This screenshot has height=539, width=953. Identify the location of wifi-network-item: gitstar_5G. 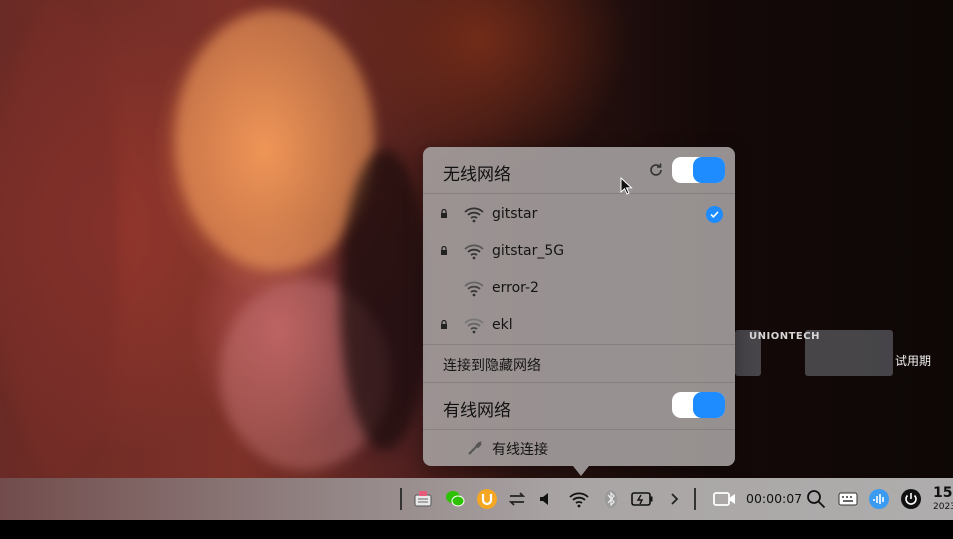
(579, 252).